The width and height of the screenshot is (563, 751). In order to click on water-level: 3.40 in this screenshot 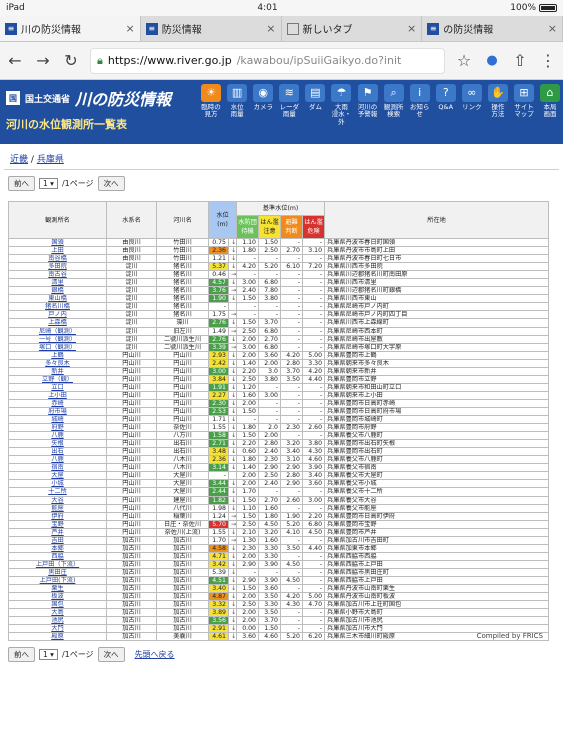, I will do `click(218, 589)`.